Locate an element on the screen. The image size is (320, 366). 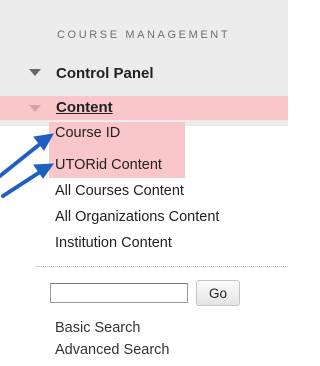
control-panel-item: Control Panel is located at coordinates (144, 73).